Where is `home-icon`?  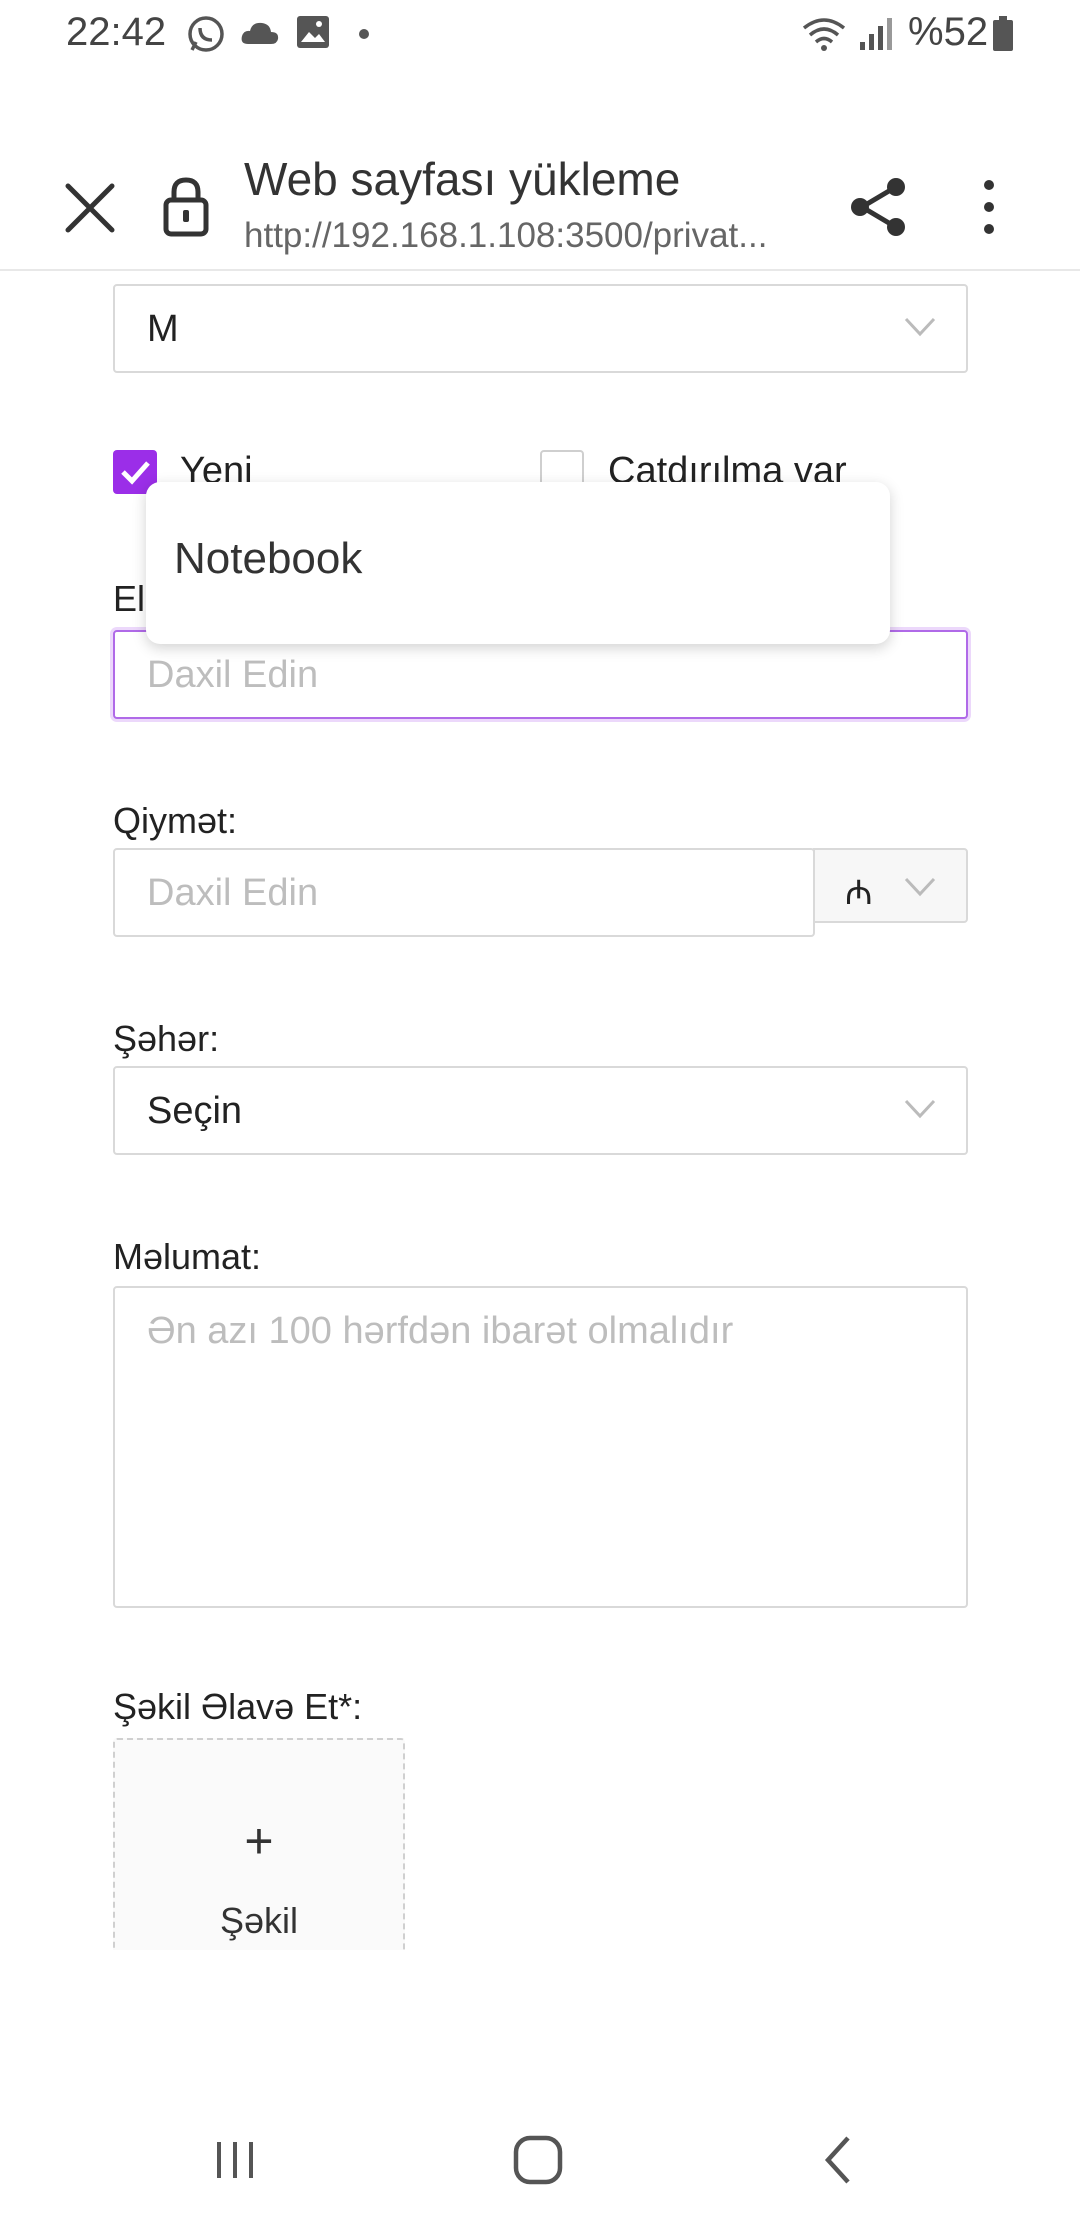 home-icon is located at coordinates (538, 2160).